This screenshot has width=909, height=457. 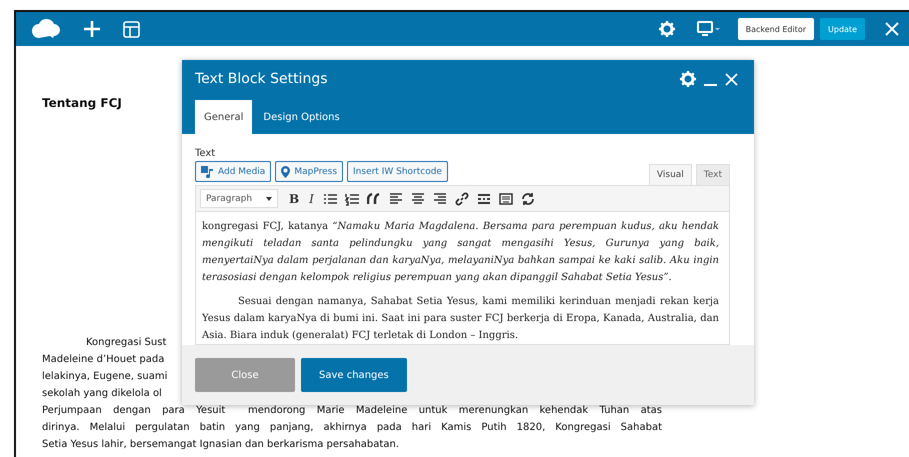 What do you see at coordinates (527, 199) in the screenshot?
I see `refresh-icon` at bounding box center [527, 199].